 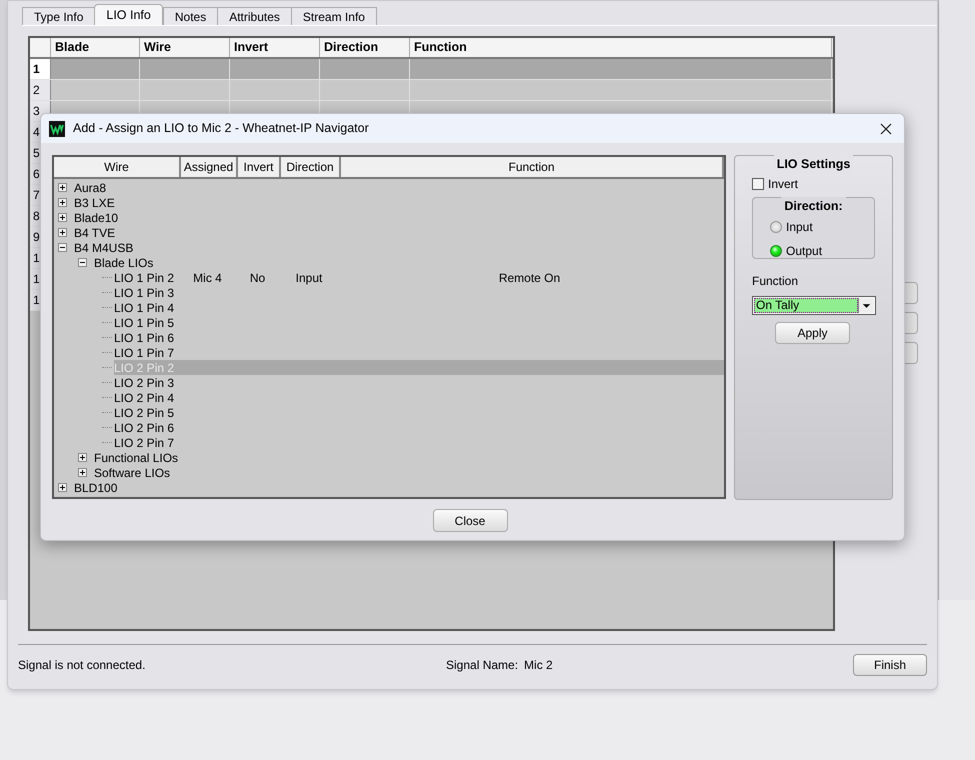 I want to click on tree-item: LIO 1 Pin 5, so click(x=144, y=323).